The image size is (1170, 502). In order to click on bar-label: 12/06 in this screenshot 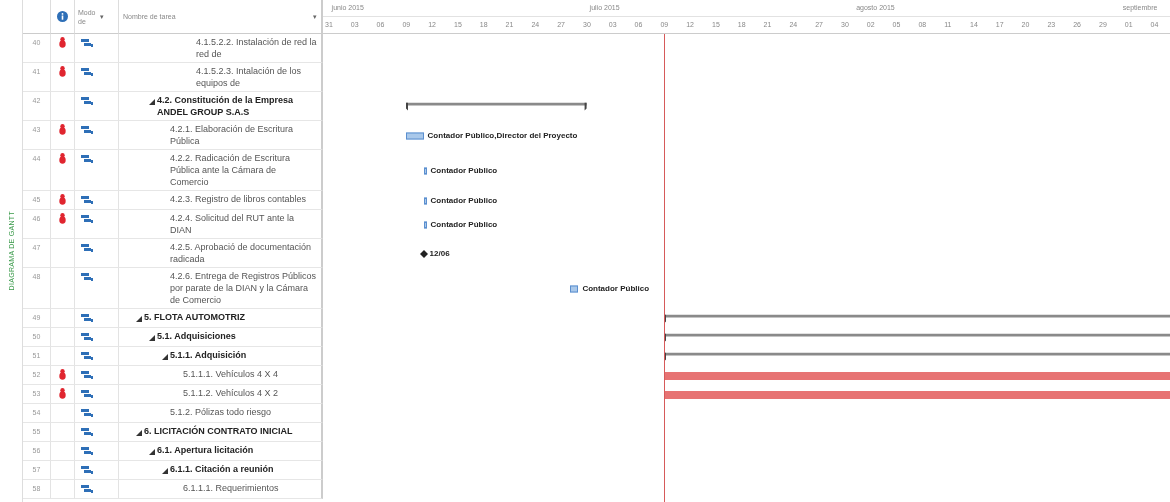, I will do `click(439, 253)`.